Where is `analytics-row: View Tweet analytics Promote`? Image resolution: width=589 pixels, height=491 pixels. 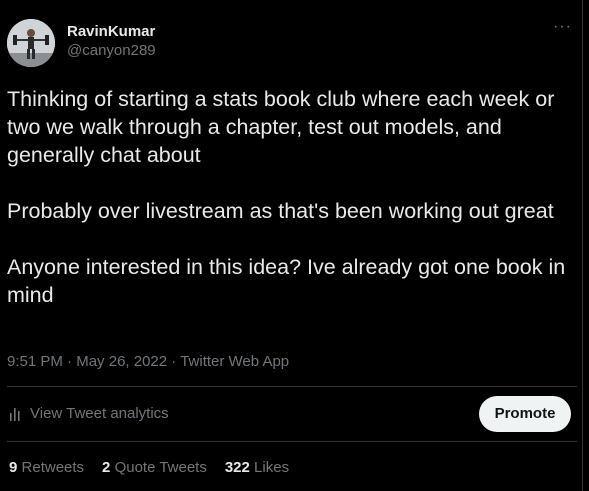
analytics-row: View Tweet analytics Promote is located at coordinates (292, 415).